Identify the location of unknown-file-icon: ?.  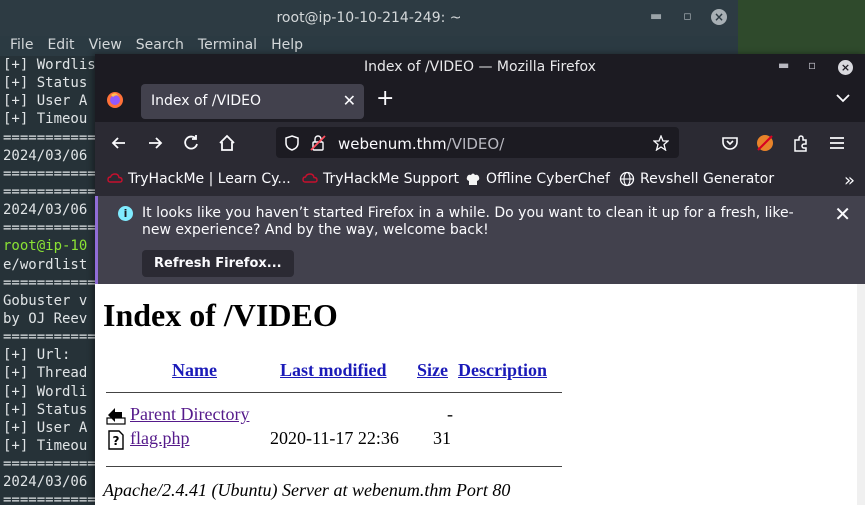
(116, 440).